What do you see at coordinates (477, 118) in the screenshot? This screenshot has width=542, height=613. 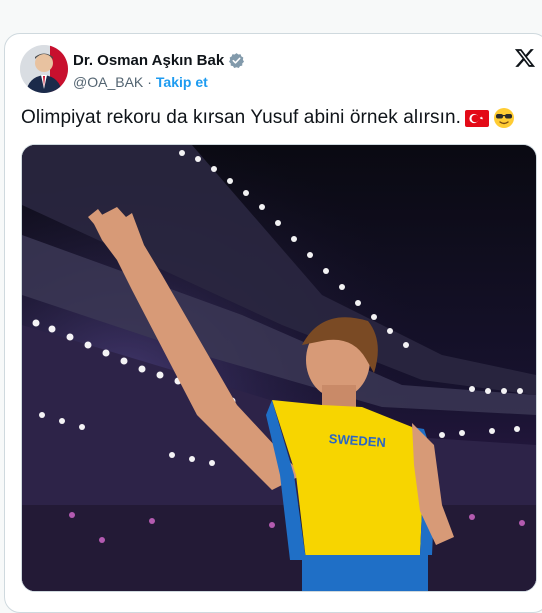 I see `turkey-flag-icon` at bounding box center [477, 118].